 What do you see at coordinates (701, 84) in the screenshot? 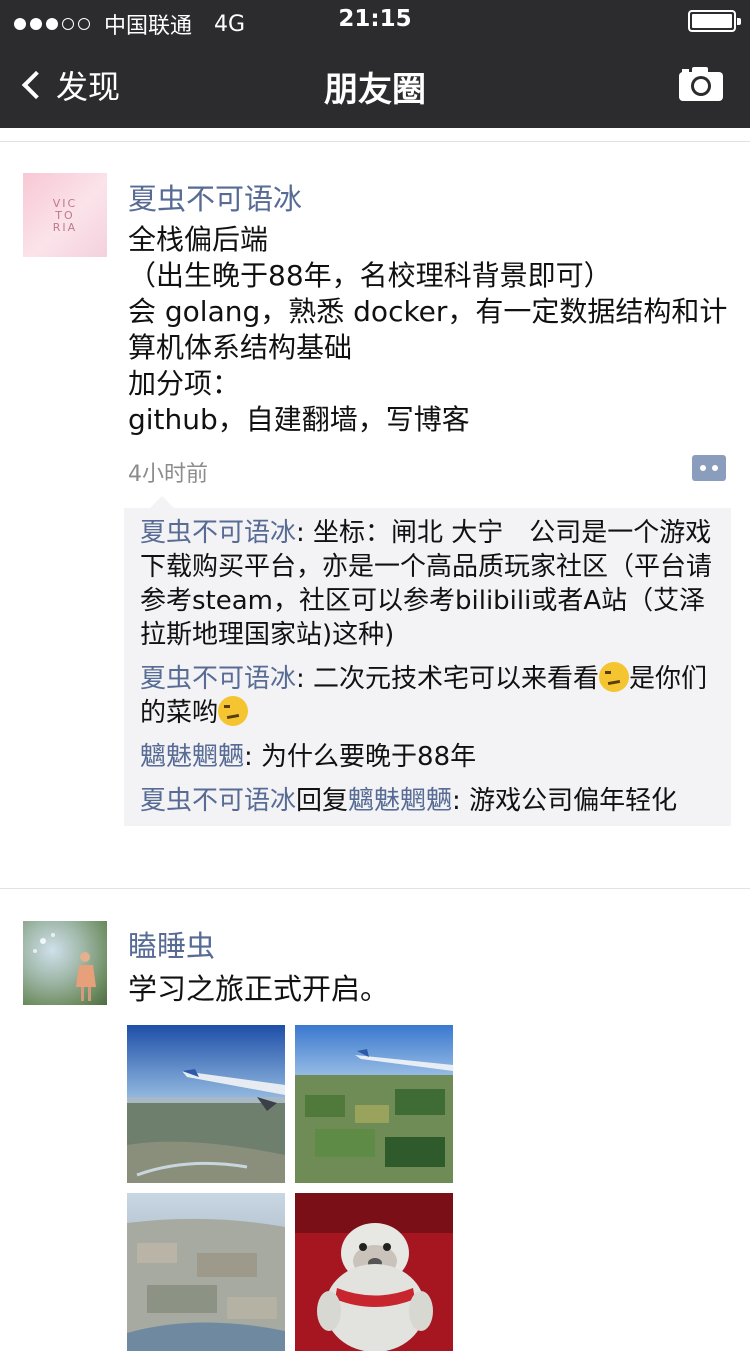
I see `camera-icon` at bounding box center [701, 84].